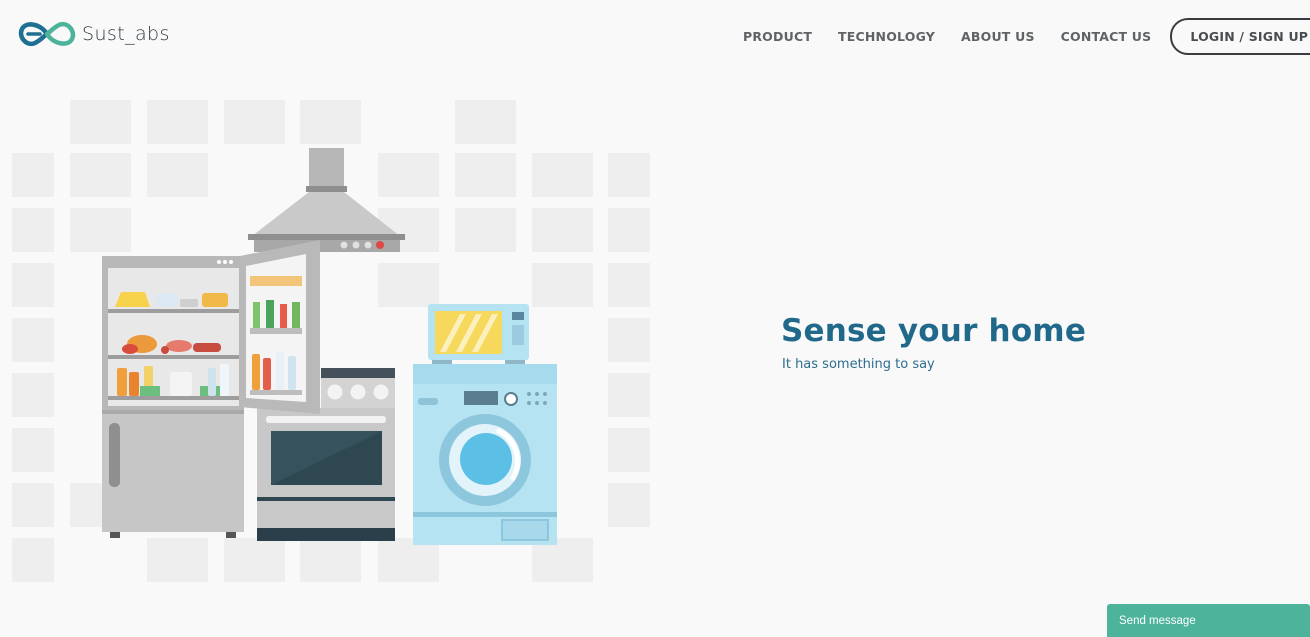 The height and width of the screenshot is (637, 1310). What do you see at coordinates (485, 454) in the screenshot?
I see `washing-machine` at bounding box center [485, 454].